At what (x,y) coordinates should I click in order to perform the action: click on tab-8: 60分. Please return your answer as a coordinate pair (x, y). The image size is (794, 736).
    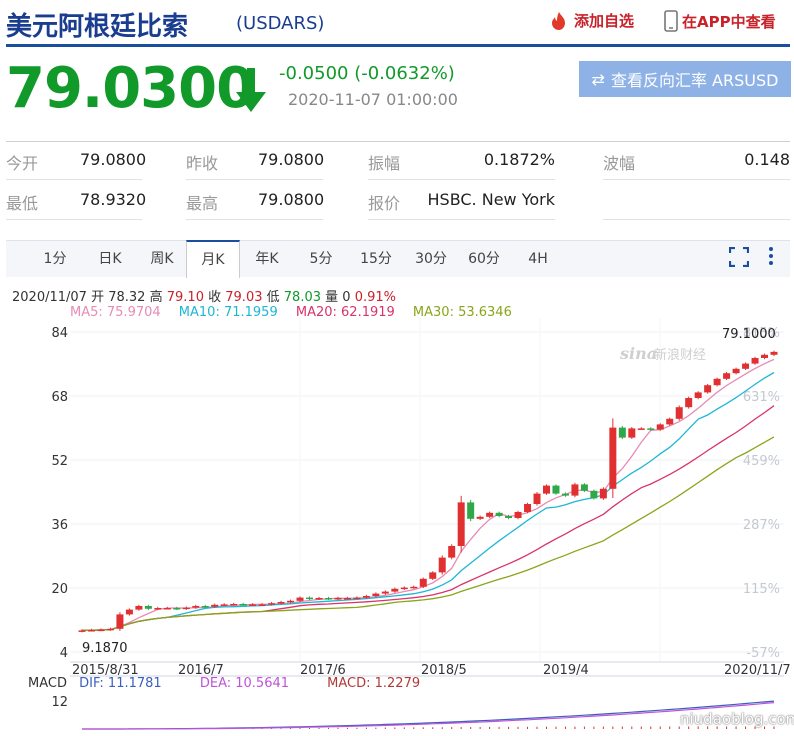
    Looking at the image, I should click on (484, 259).